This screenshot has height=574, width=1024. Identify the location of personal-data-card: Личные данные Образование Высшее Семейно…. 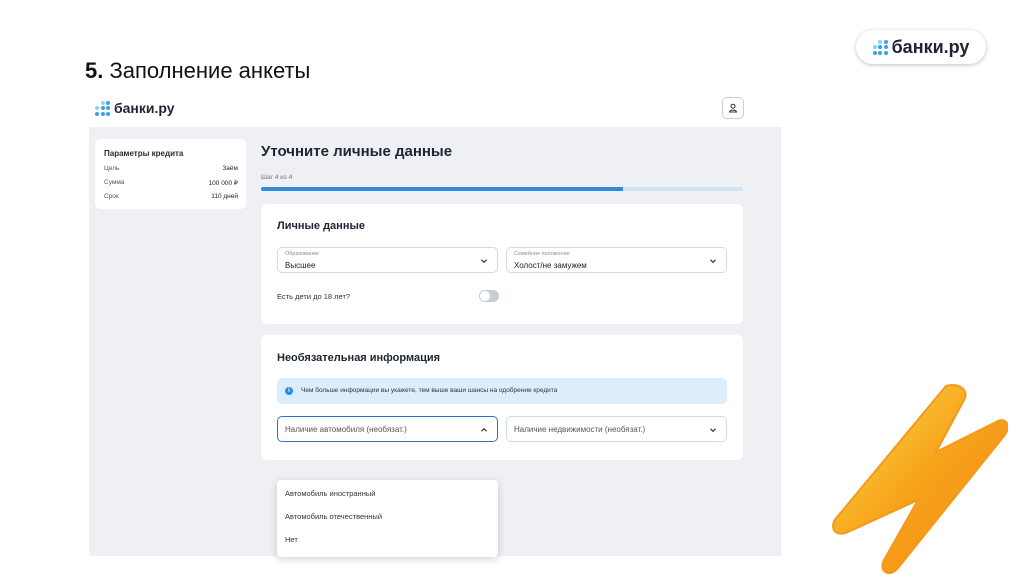
(502, 264).